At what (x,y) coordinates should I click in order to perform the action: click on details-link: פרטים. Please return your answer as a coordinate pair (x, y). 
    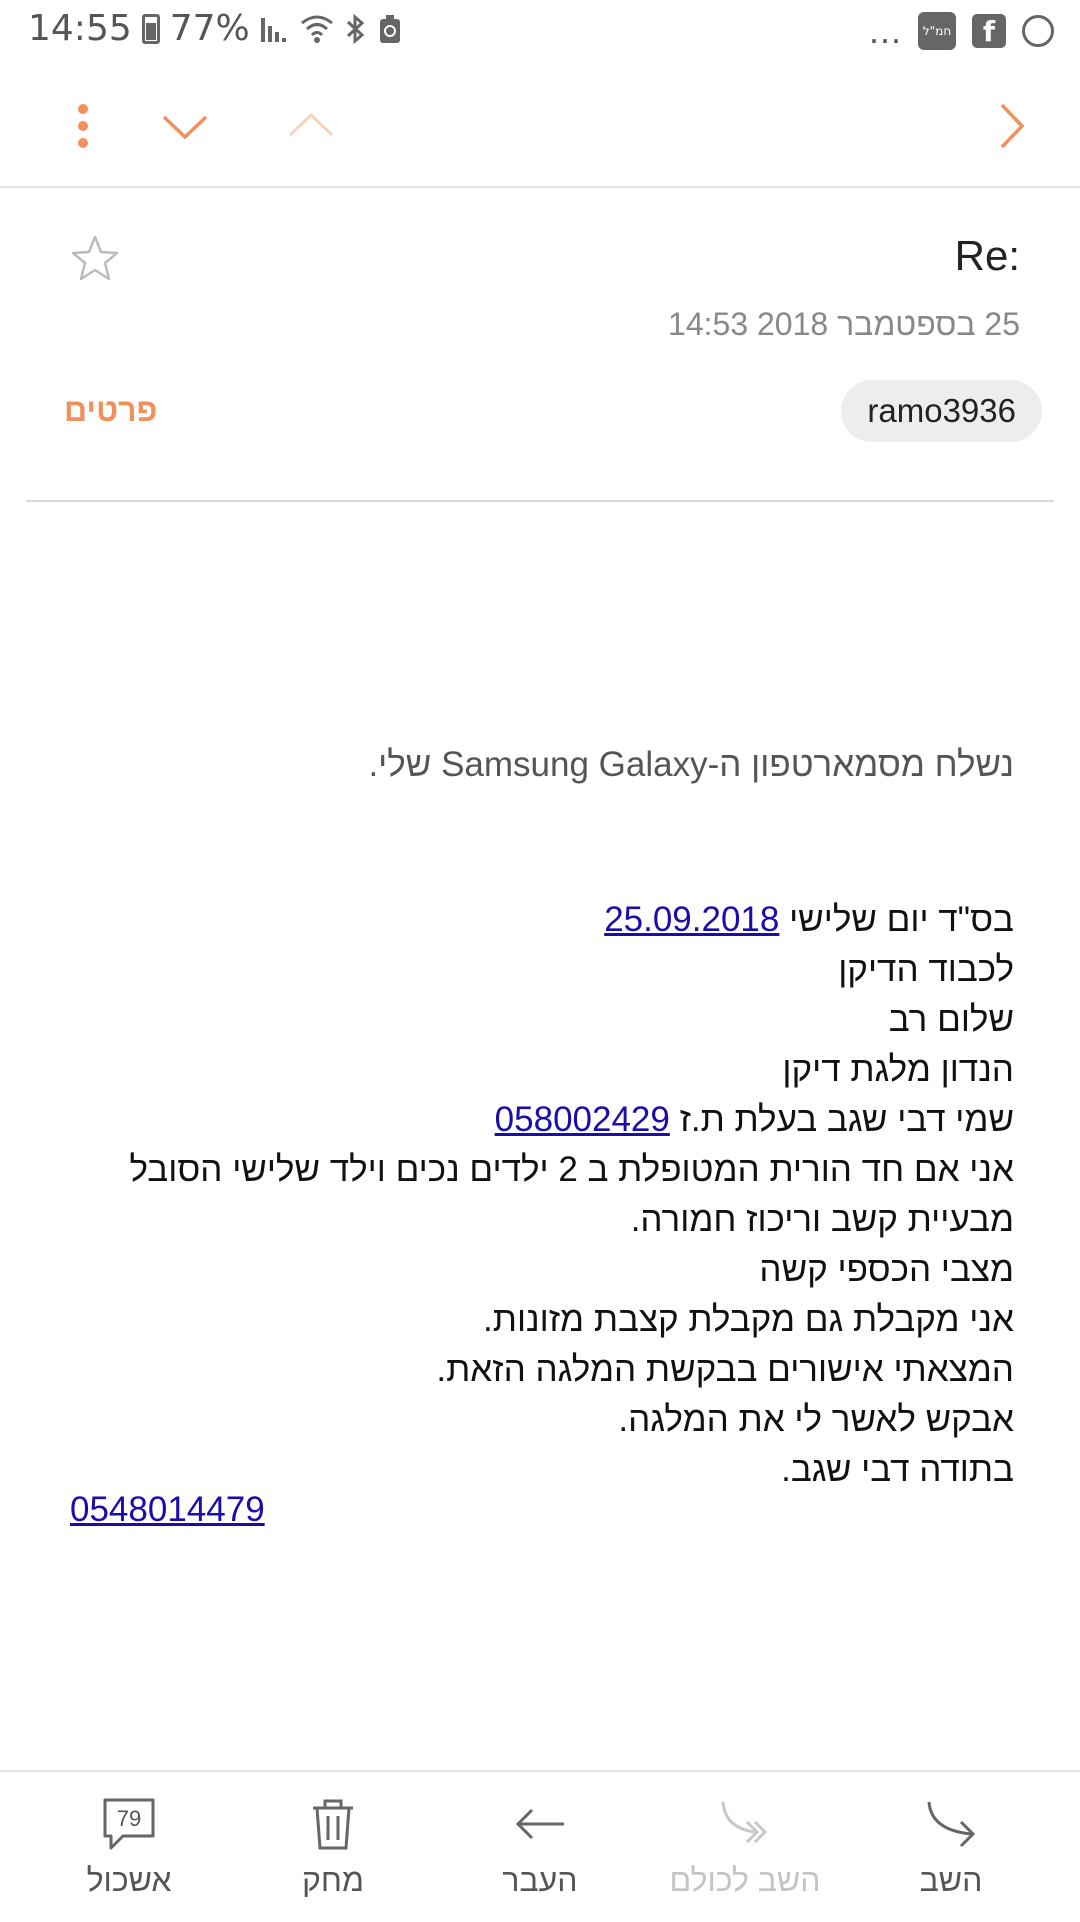
    Looking at the image, I should click on (110, 410).